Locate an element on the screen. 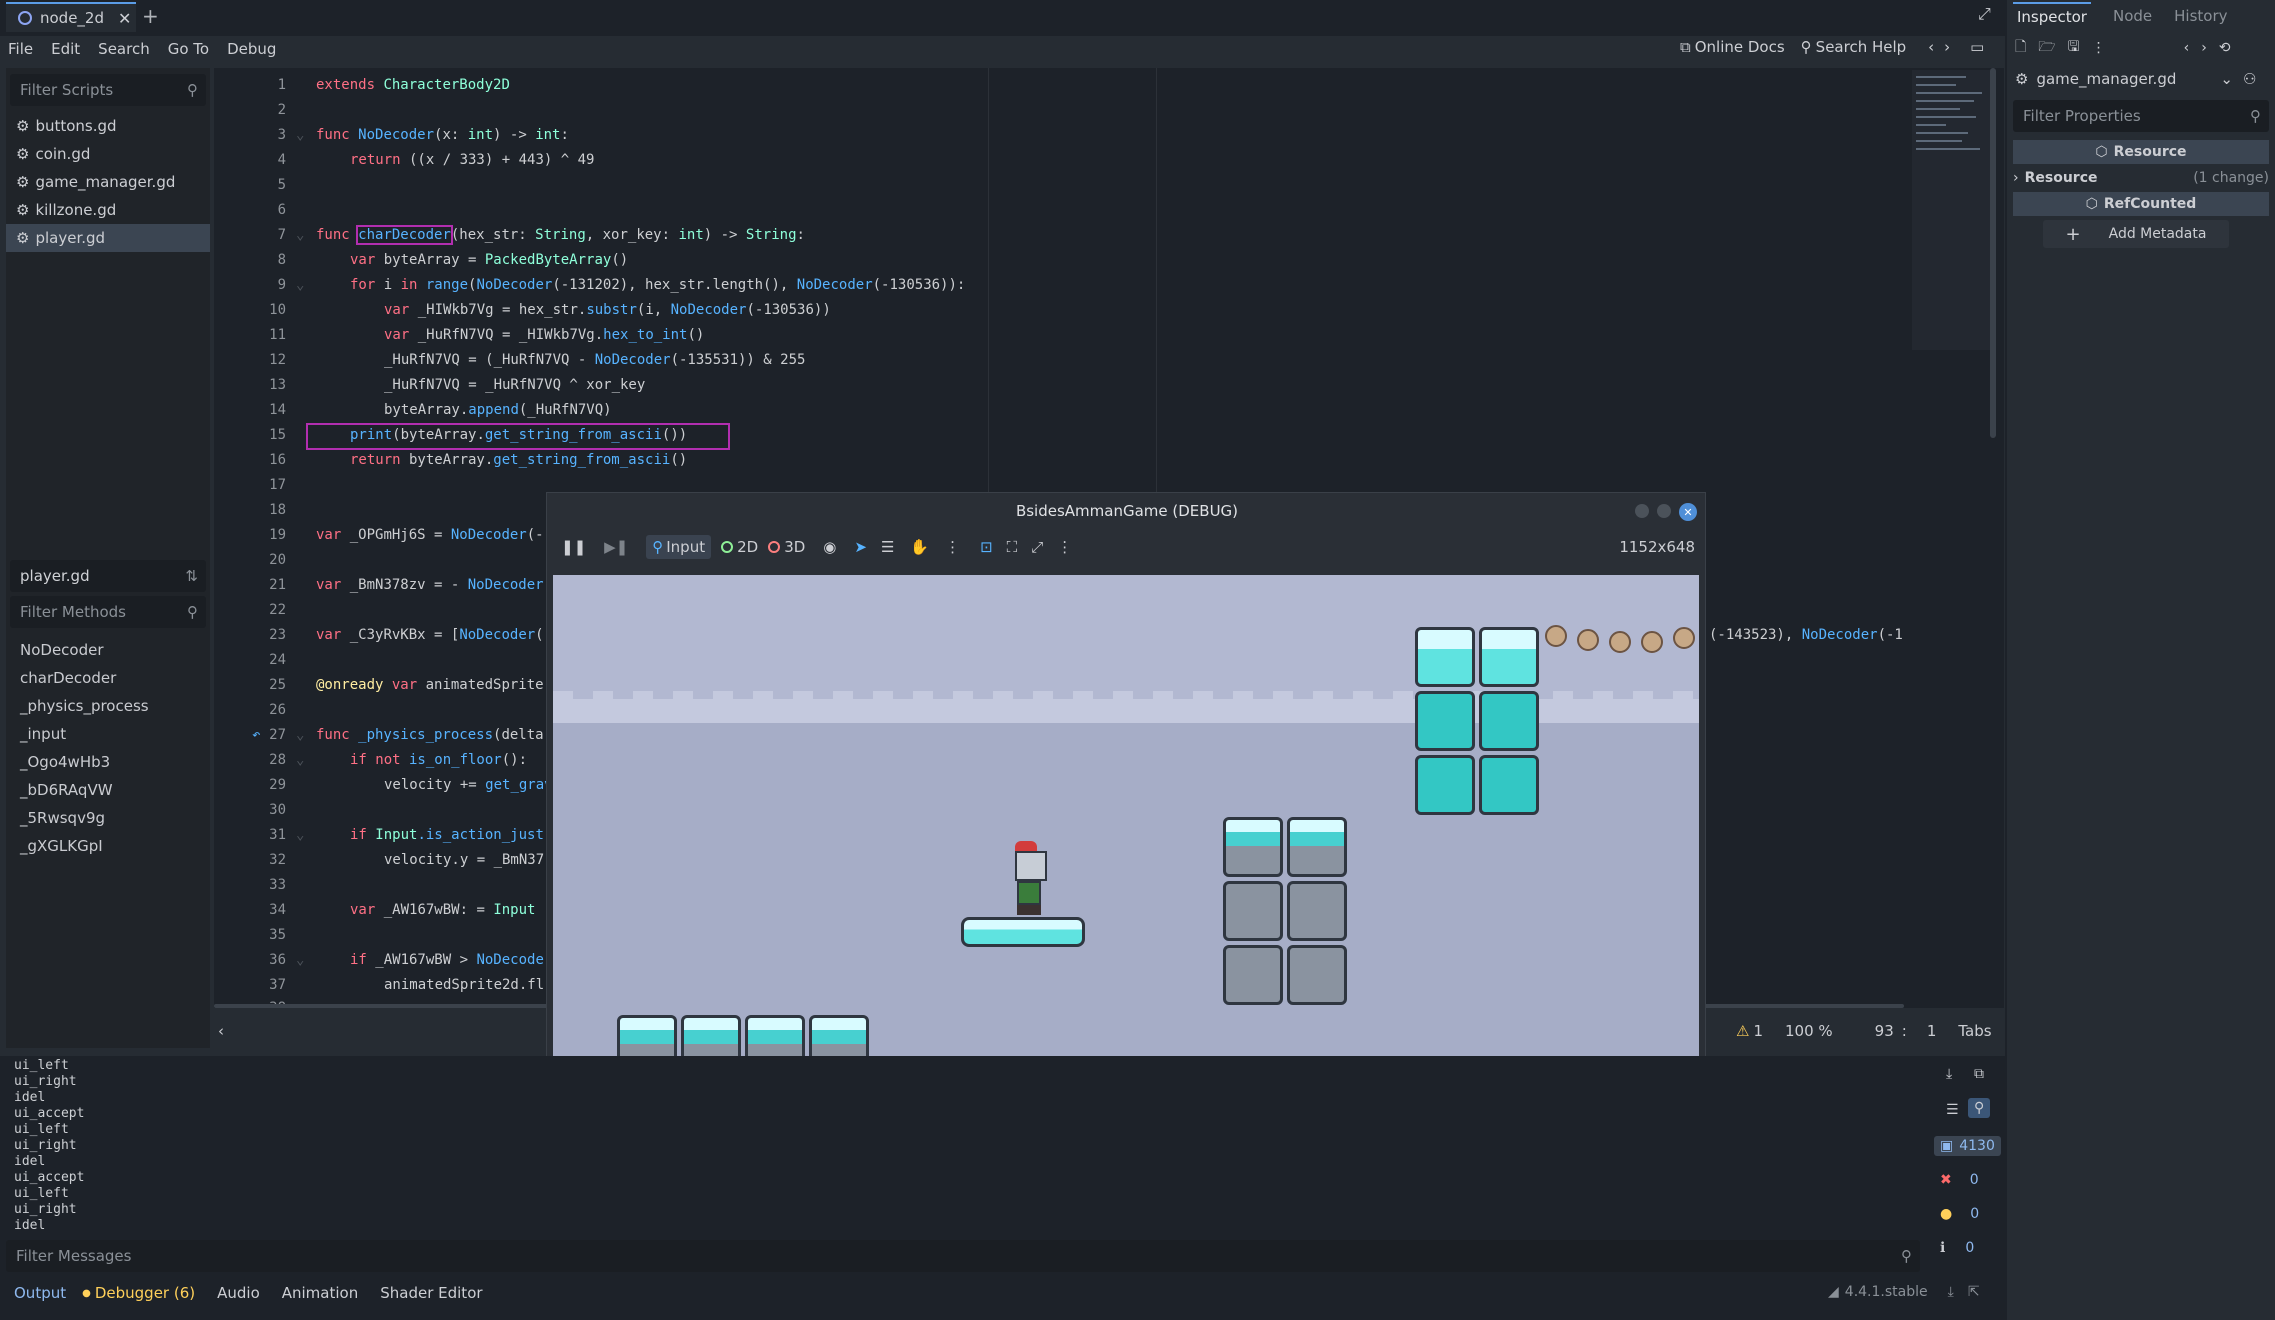 This screenshot has height=1320, width=2275. tab-debugger: Debugger (6) is located at coordinates (145, 1293).